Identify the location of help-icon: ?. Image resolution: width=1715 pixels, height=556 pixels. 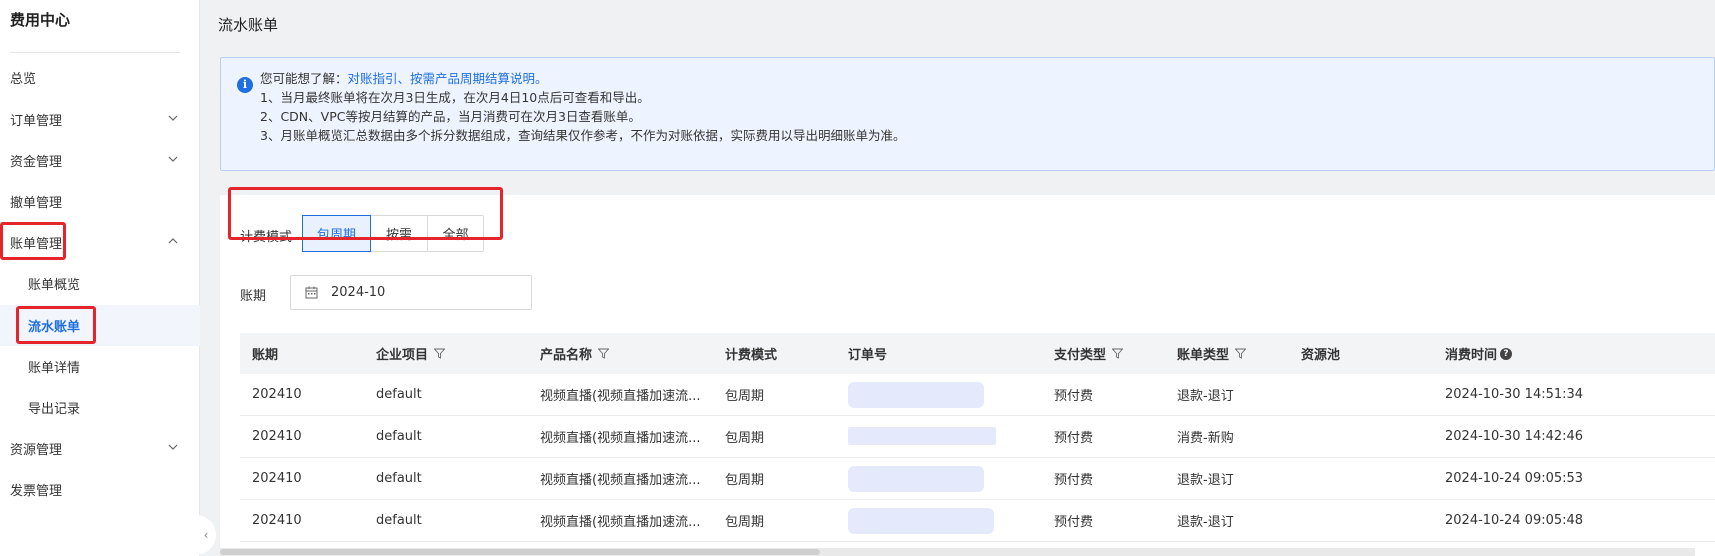
(1506, 353).